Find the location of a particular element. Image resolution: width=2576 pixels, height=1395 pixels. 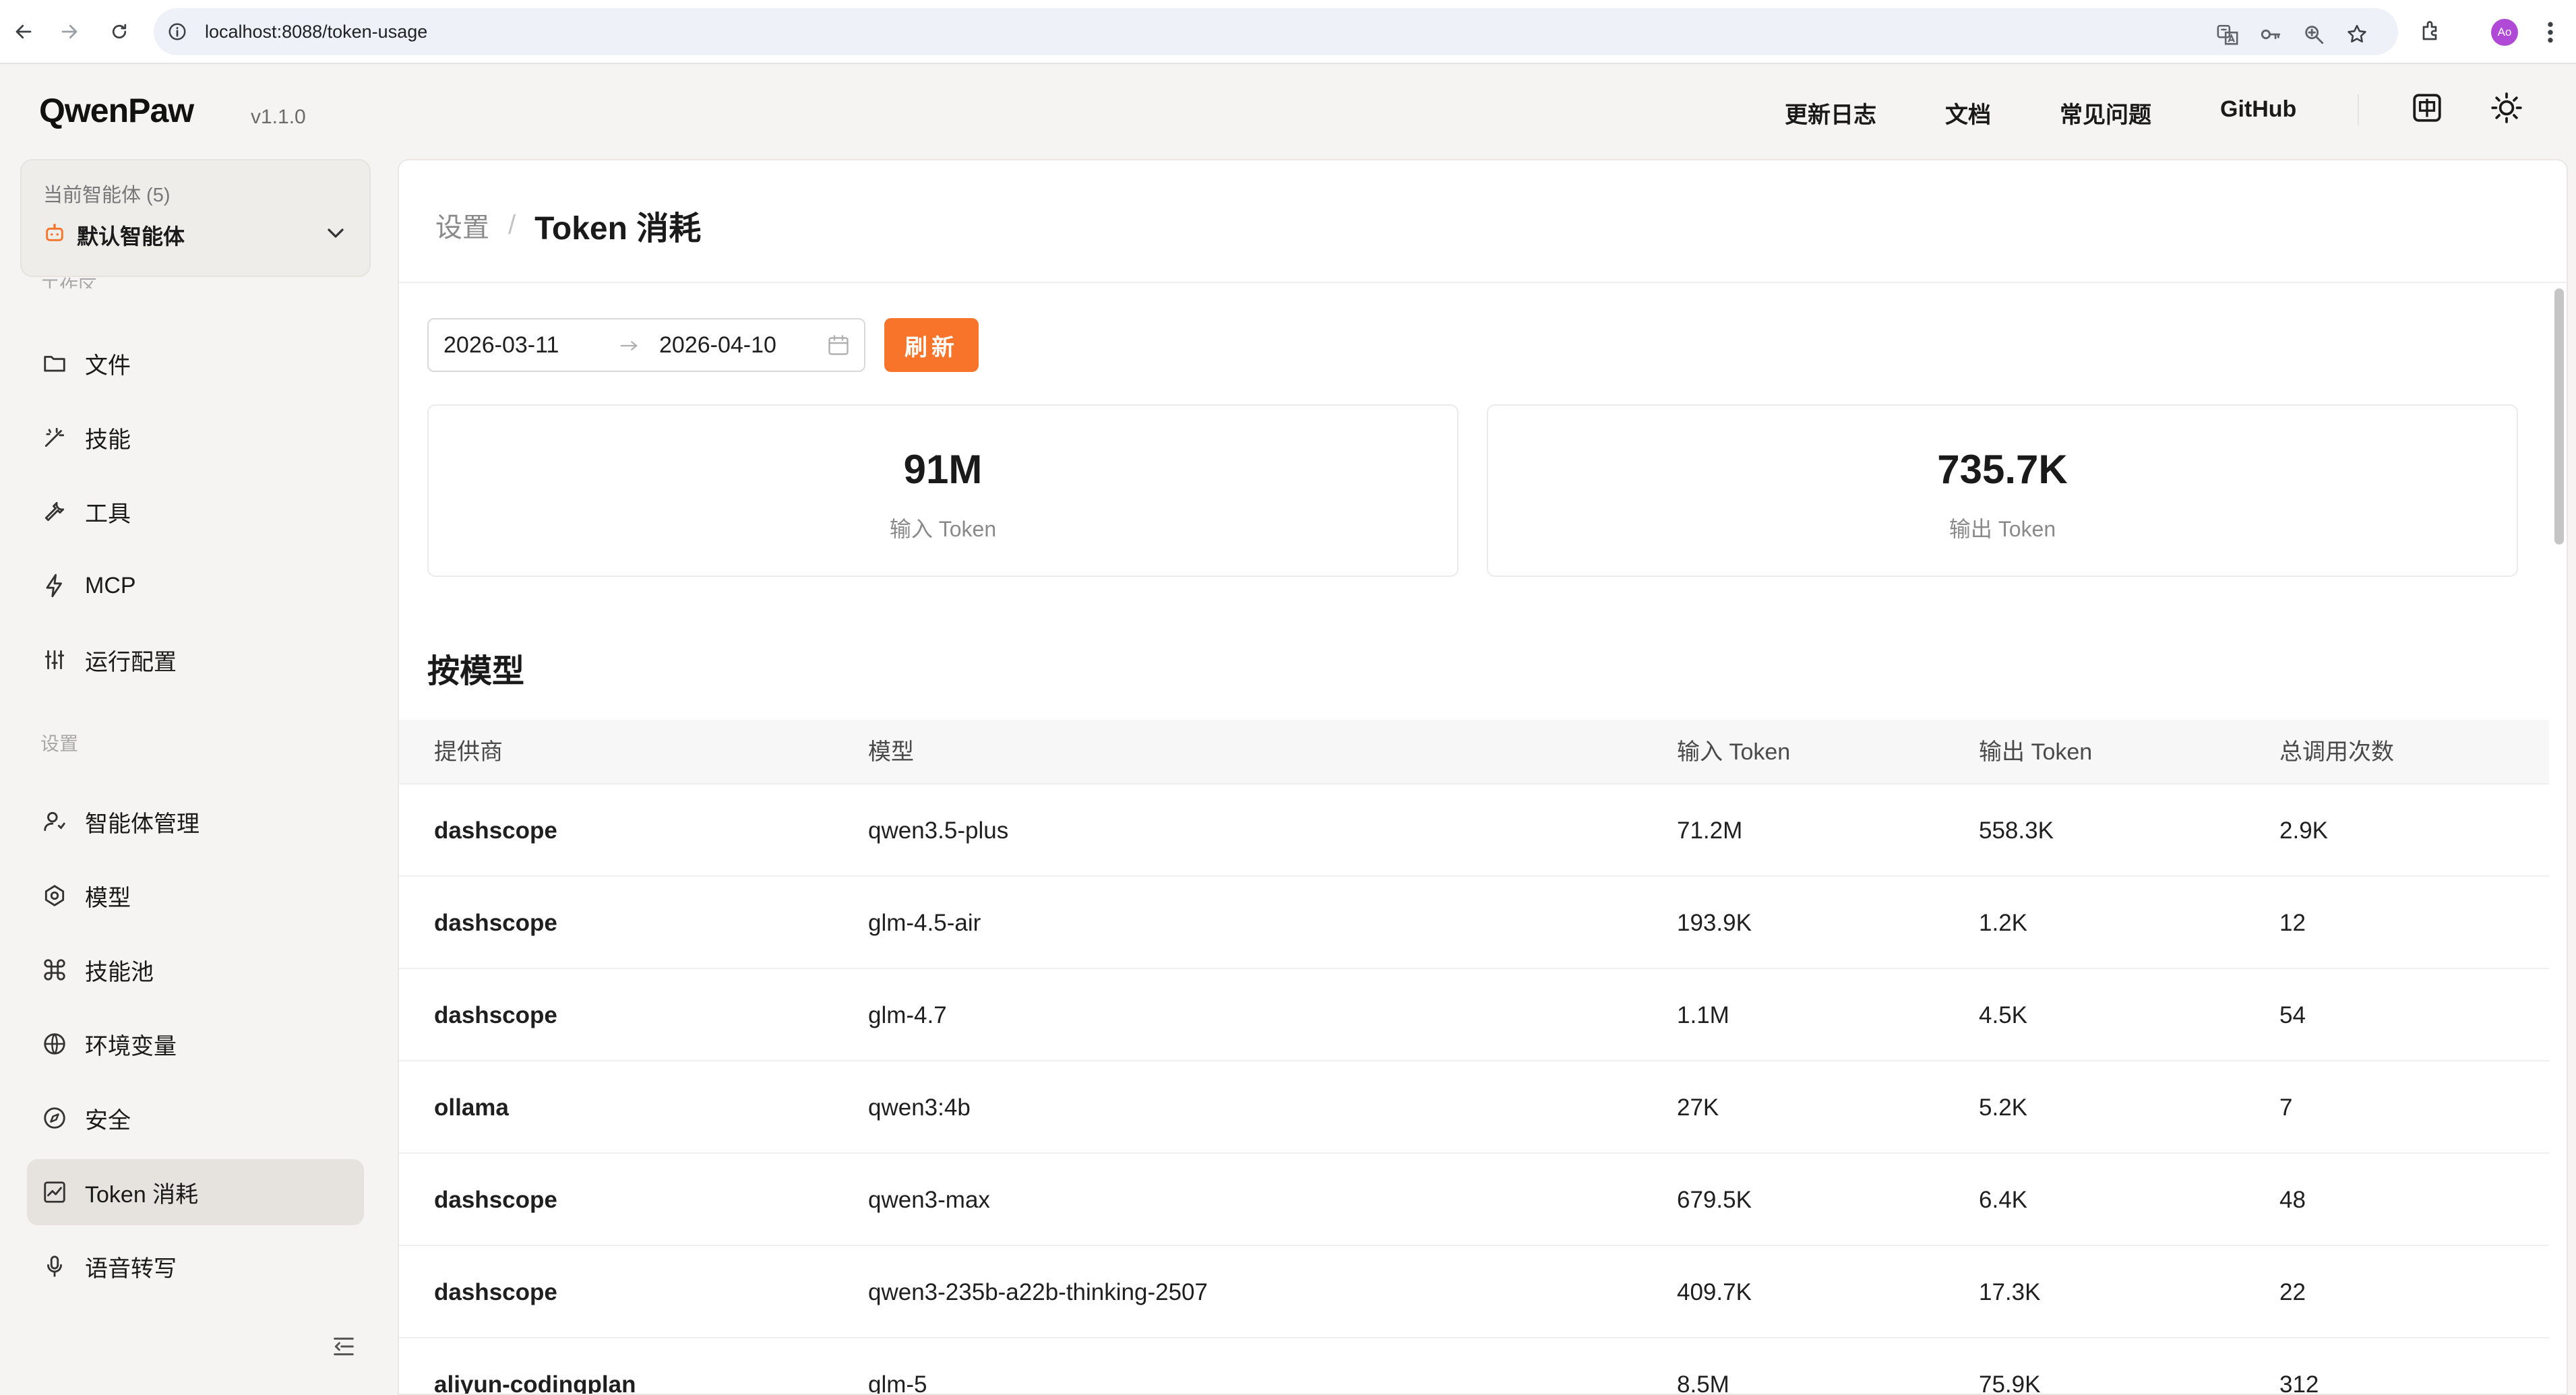

sidebar-item-env-vars: 环境变量 is located at coordinates (195, 1044).